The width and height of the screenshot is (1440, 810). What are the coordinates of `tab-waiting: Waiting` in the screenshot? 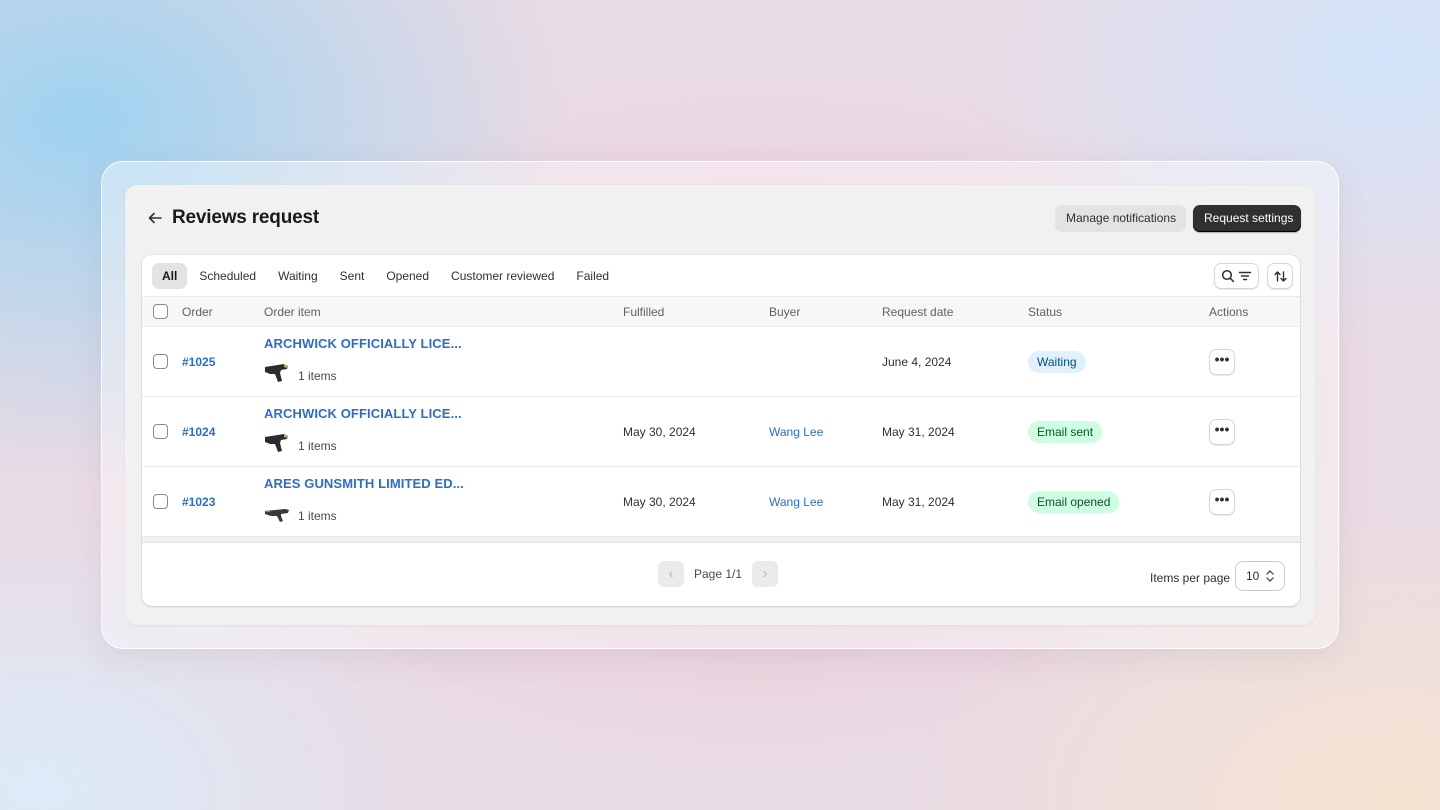 It's located at (298, 276).